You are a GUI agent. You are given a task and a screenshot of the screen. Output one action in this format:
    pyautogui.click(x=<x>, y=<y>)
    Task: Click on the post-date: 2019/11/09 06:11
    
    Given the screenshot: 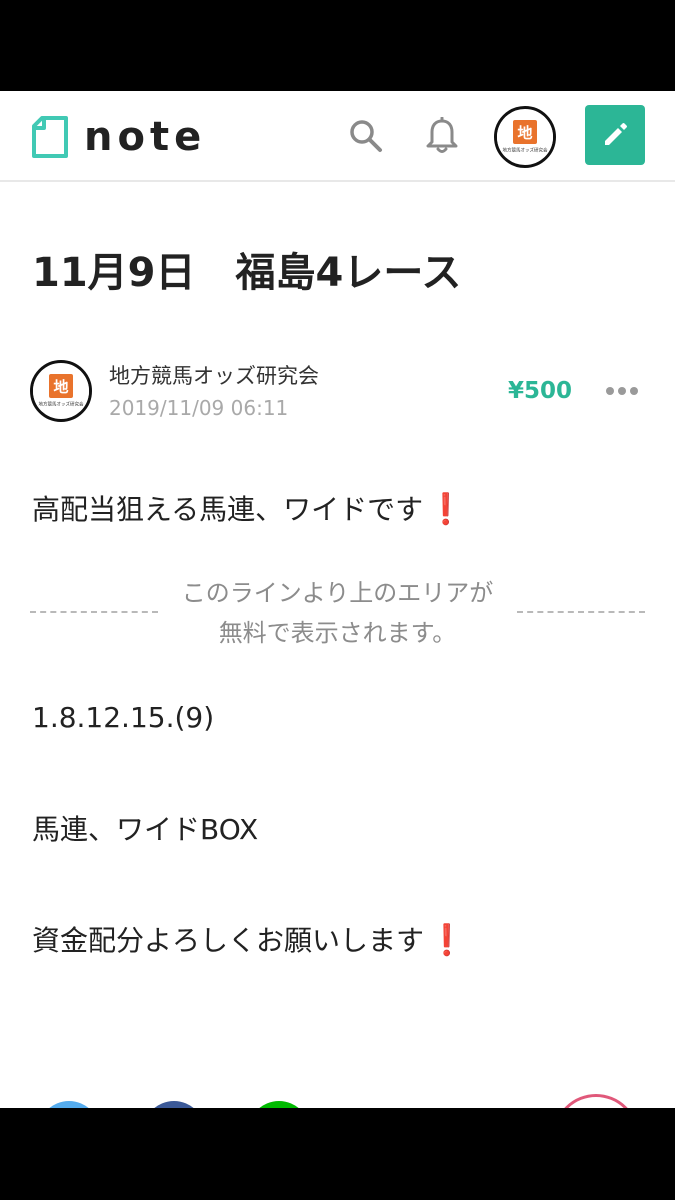 What is the action you would take?
    pyautogui.click(x=199, y=408)
    